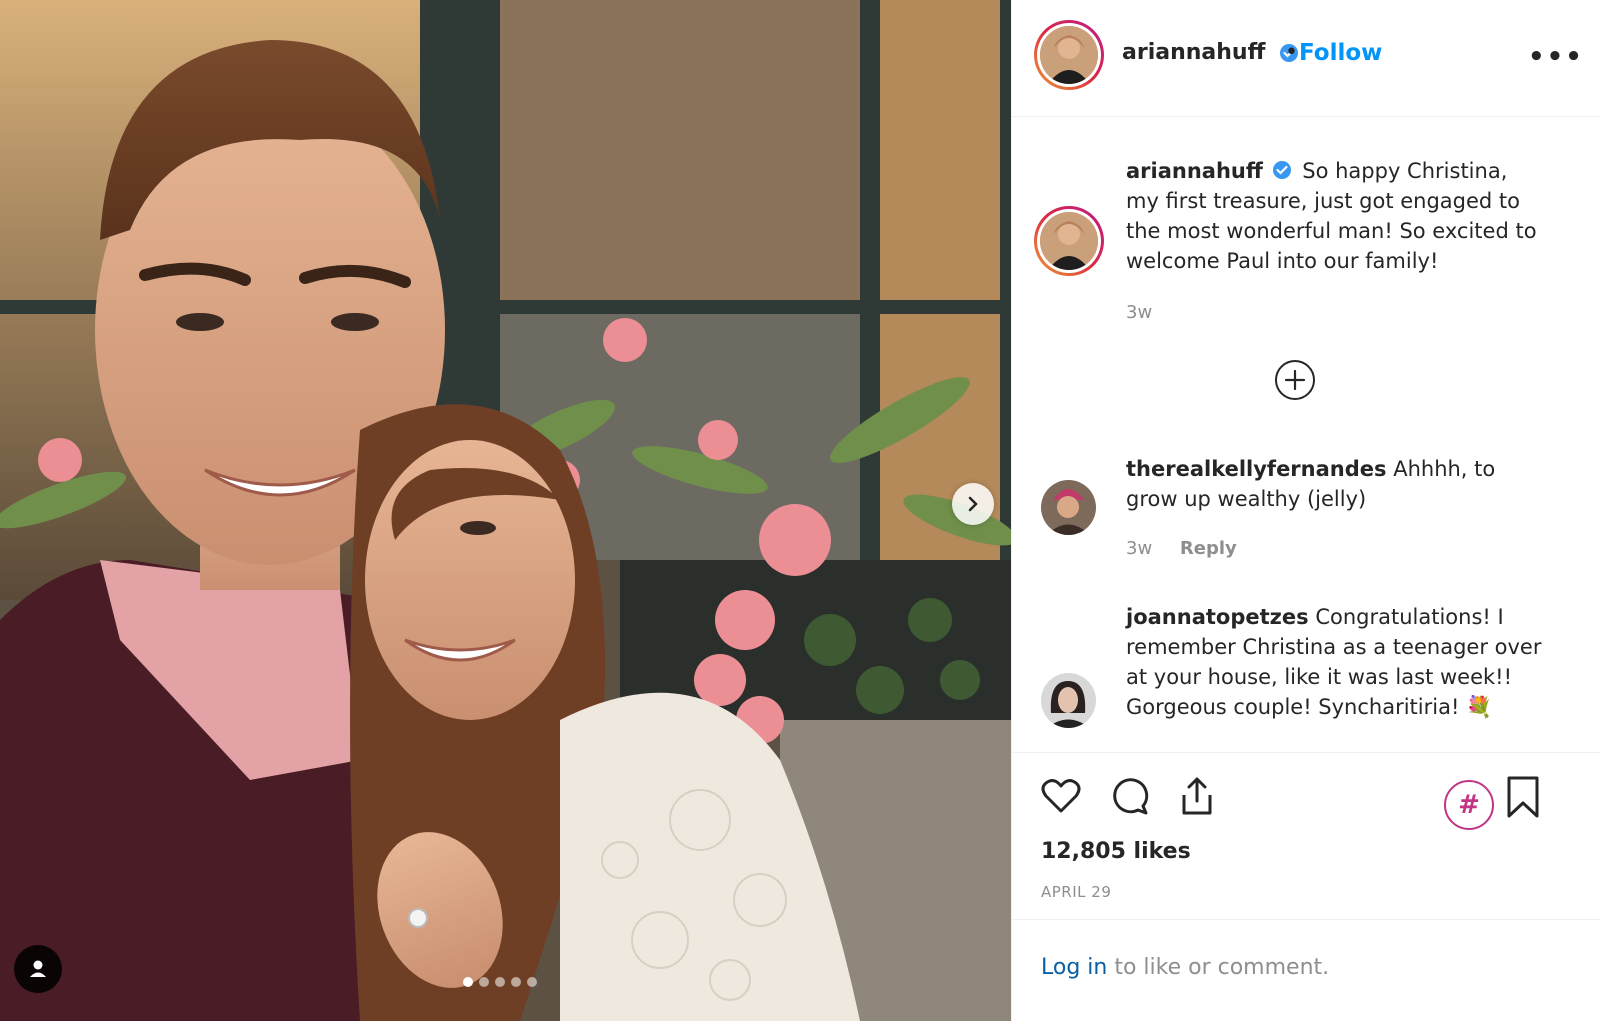 The height and width of the screenshot is (1021, 1600). I want to click on user-icon, so click(38, 968).